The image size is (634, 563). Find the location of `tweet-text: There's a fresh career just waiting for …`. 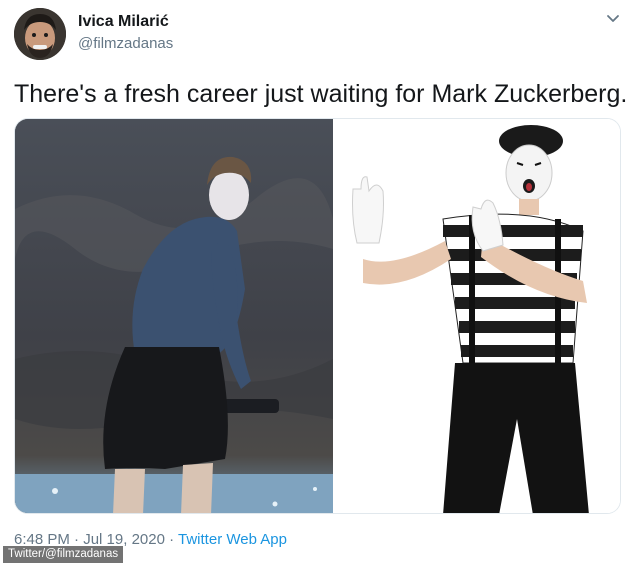

tweet-text: There's a fresh career just waiting for … is located at coordinates (321, 94).